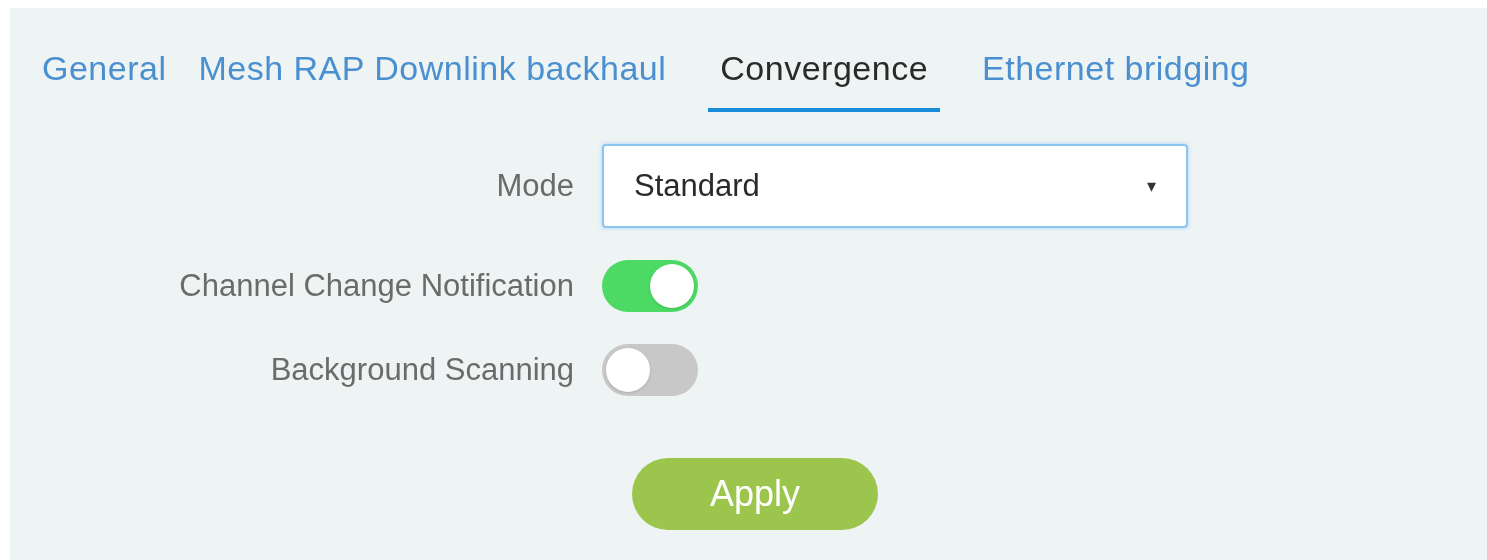  I want to click on dropdown-value: Standard, so click(697, 185).